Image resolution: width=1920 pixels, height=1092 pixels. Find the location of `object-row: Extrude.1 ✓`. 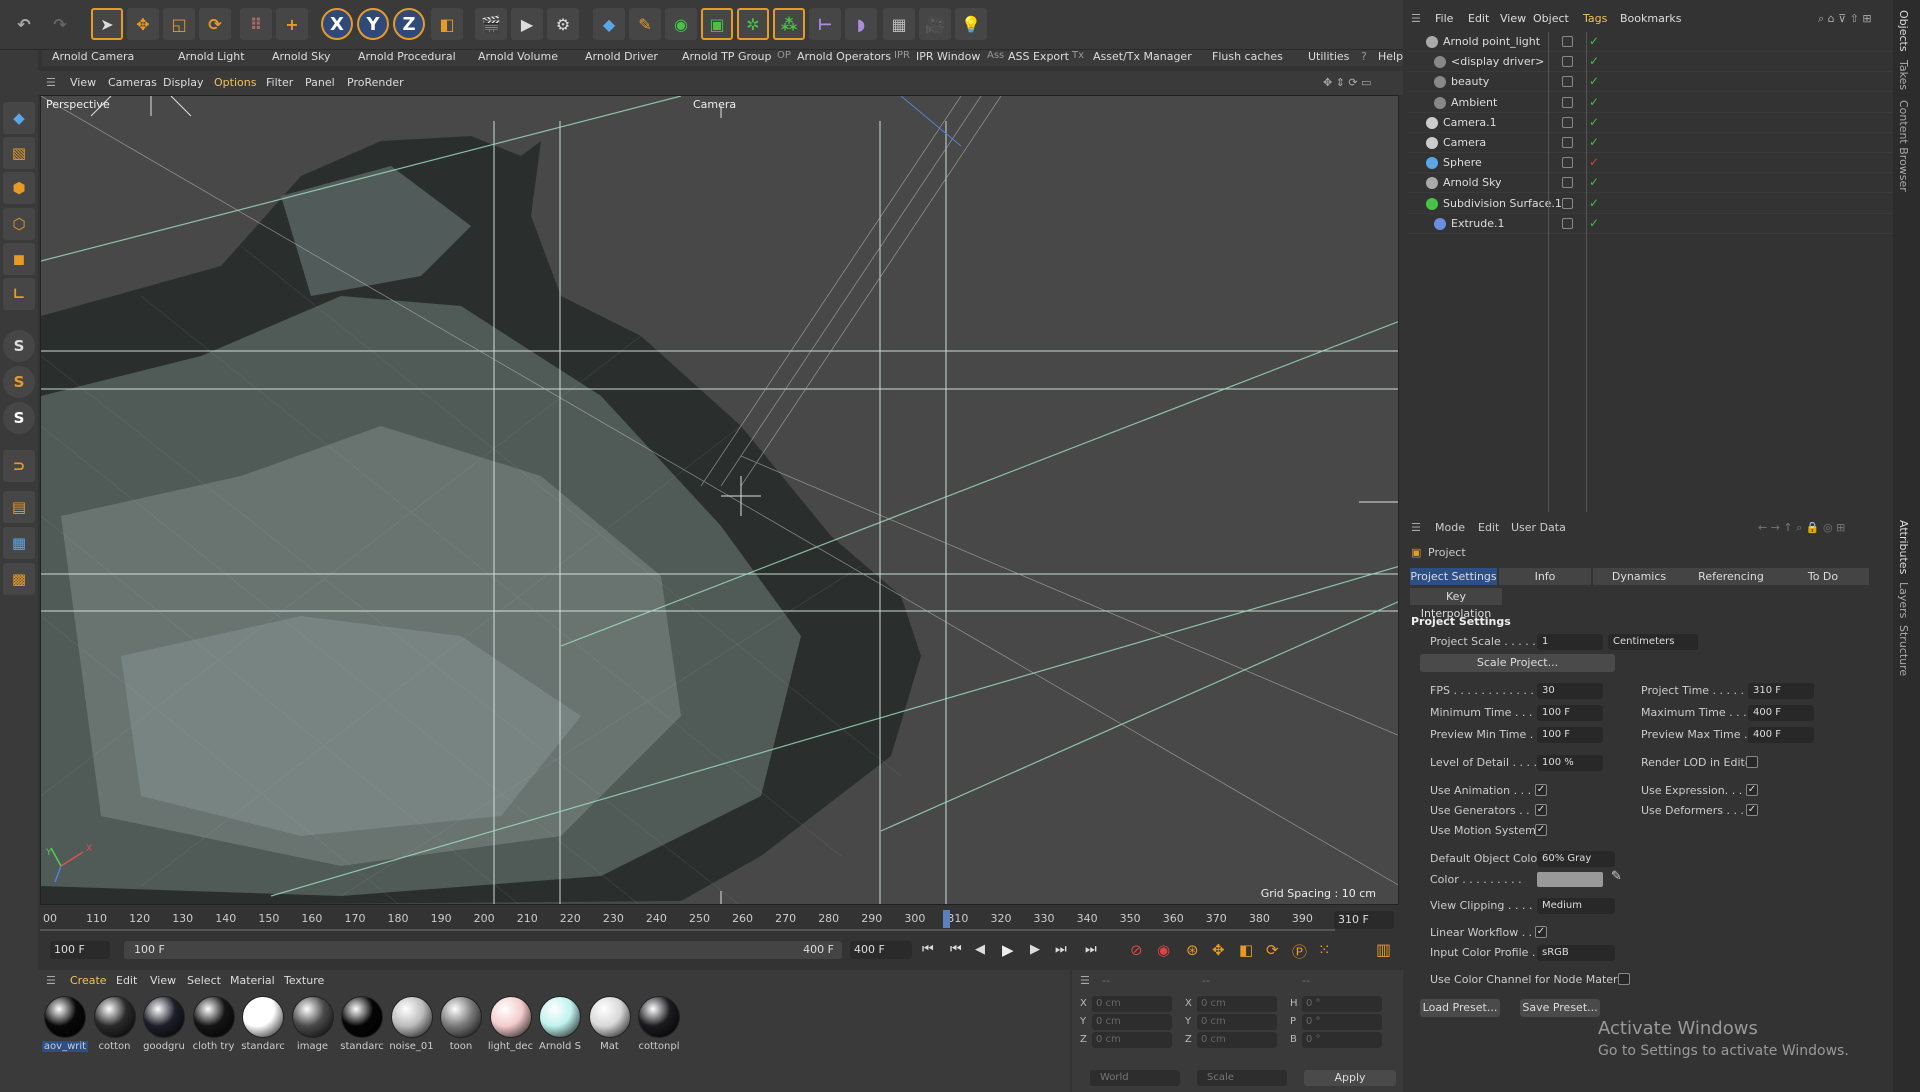

object-row: Extrude.1 ✓ is located at coordinates (1650, 224).